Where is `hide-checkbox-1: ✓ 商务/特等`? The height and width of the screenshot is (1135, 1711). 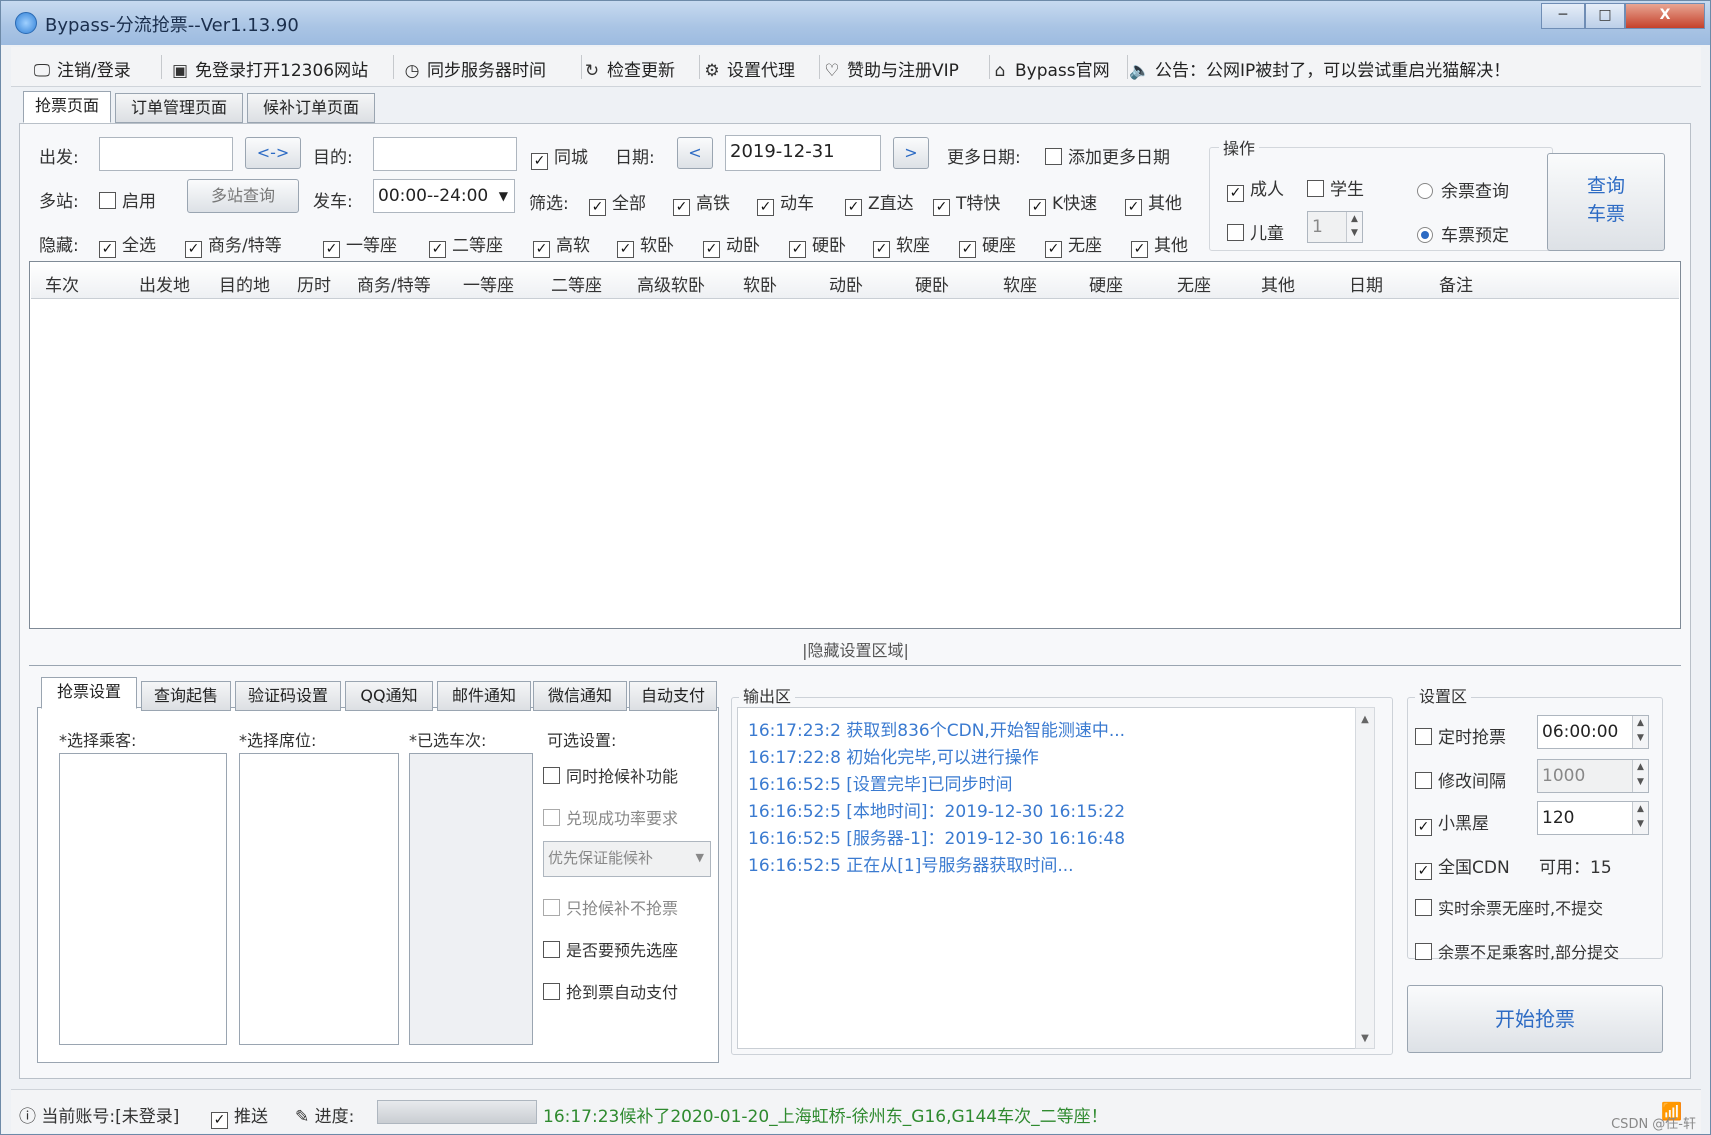
hide-checkbox-1: ✓ 商务/特等 is located at coordinates (233, 244).